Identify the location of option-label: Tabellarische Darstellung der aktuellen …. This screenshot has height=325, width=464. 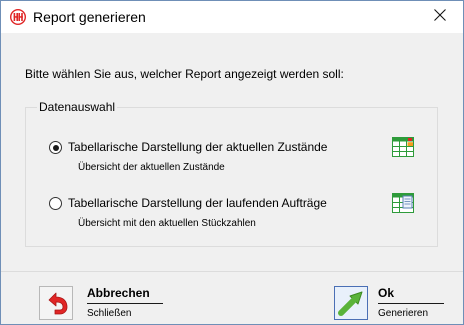
(197, 147).